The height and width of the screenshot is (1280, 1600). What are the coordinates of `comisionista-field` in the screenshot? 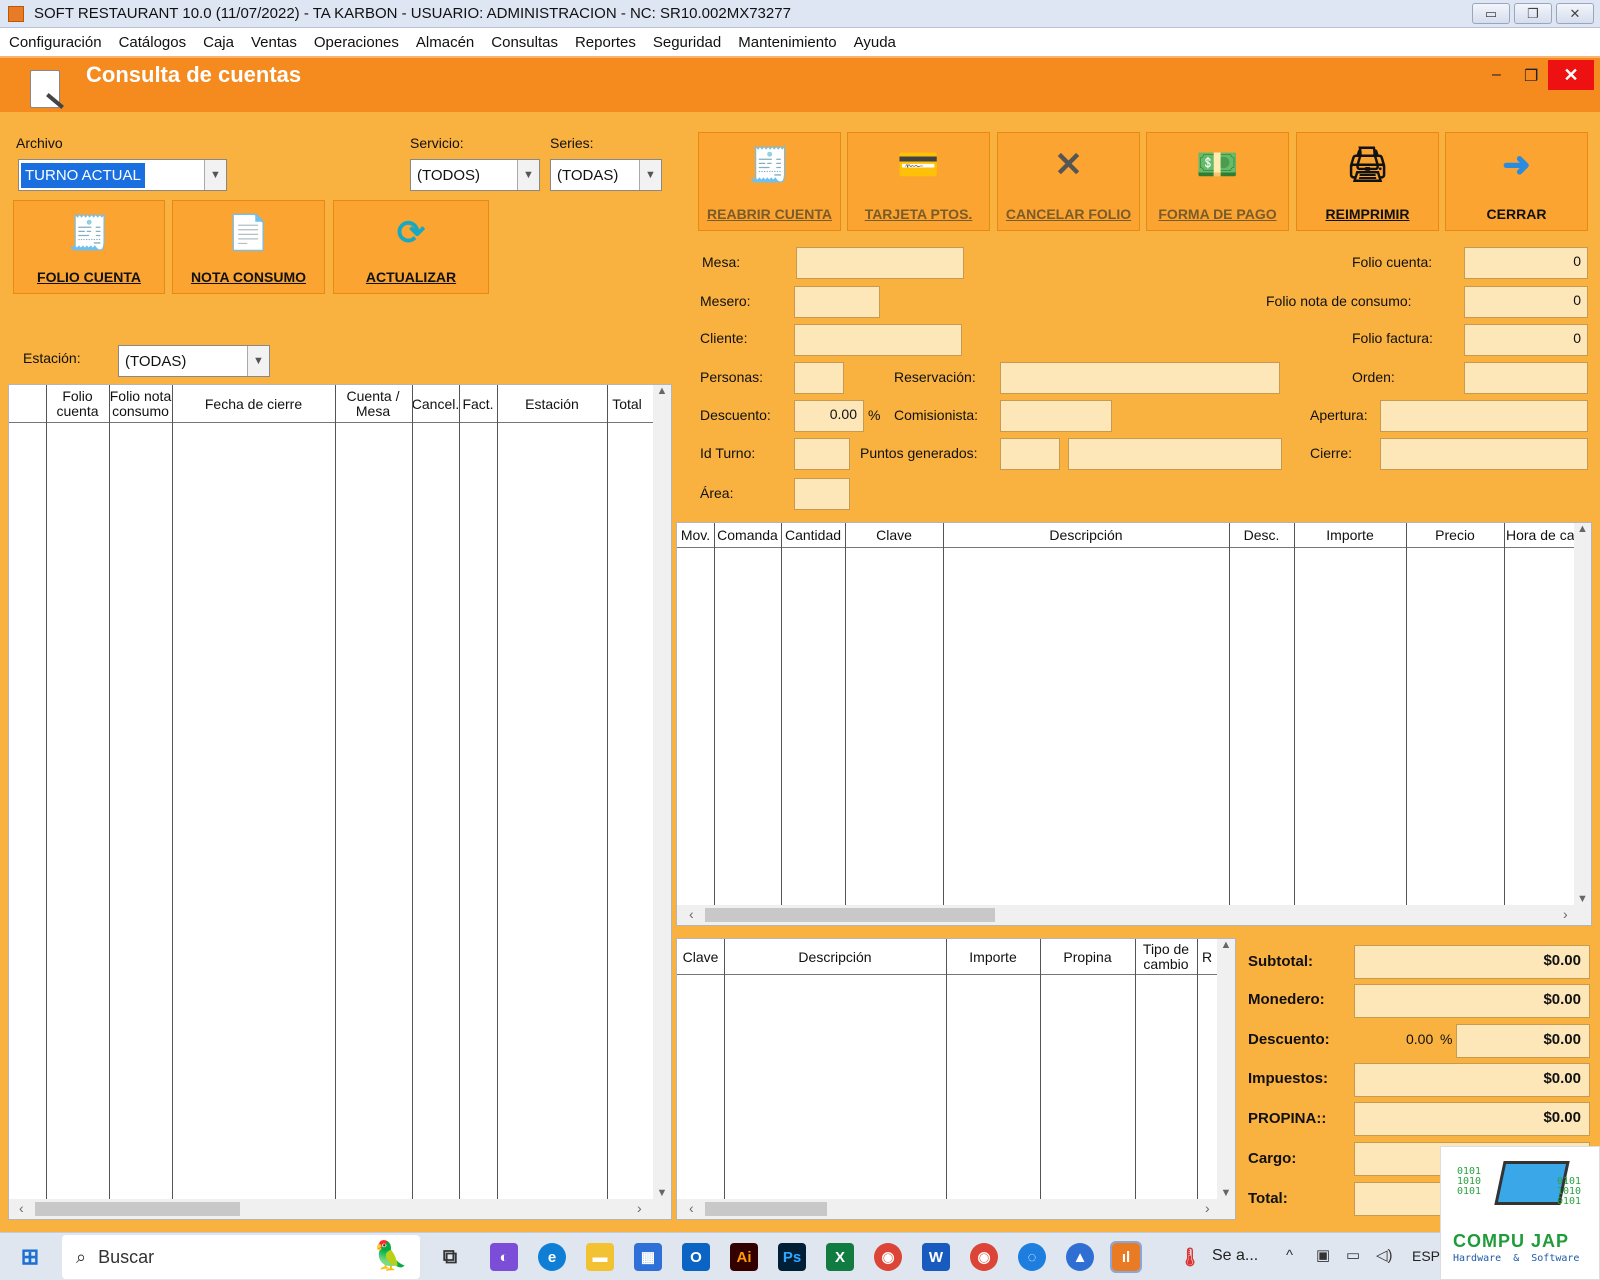 It's located at (1056, 416).